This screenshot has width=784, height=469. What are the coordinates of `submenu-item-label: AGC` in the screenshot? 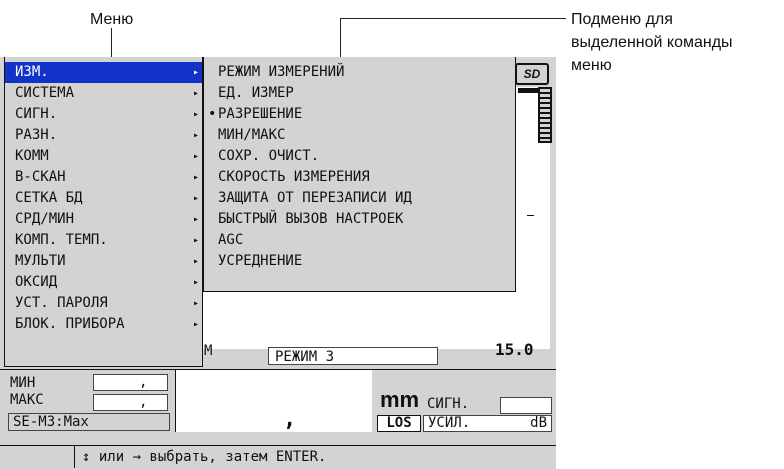 It's located at (231, 240).